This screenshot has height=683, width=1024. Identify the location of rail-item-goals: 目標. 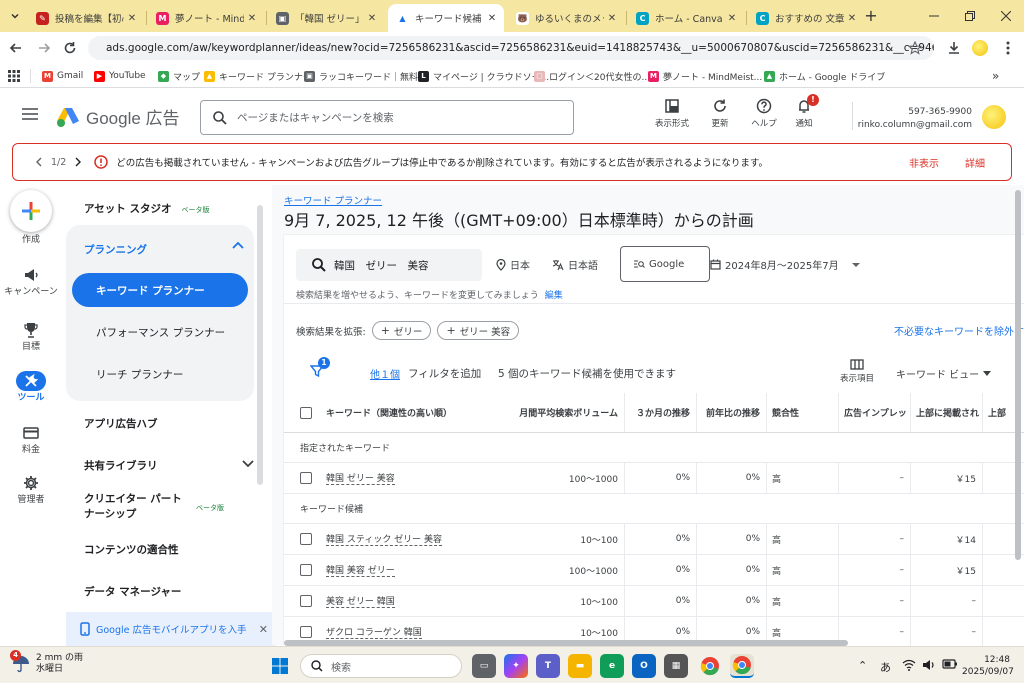
(31, 336).